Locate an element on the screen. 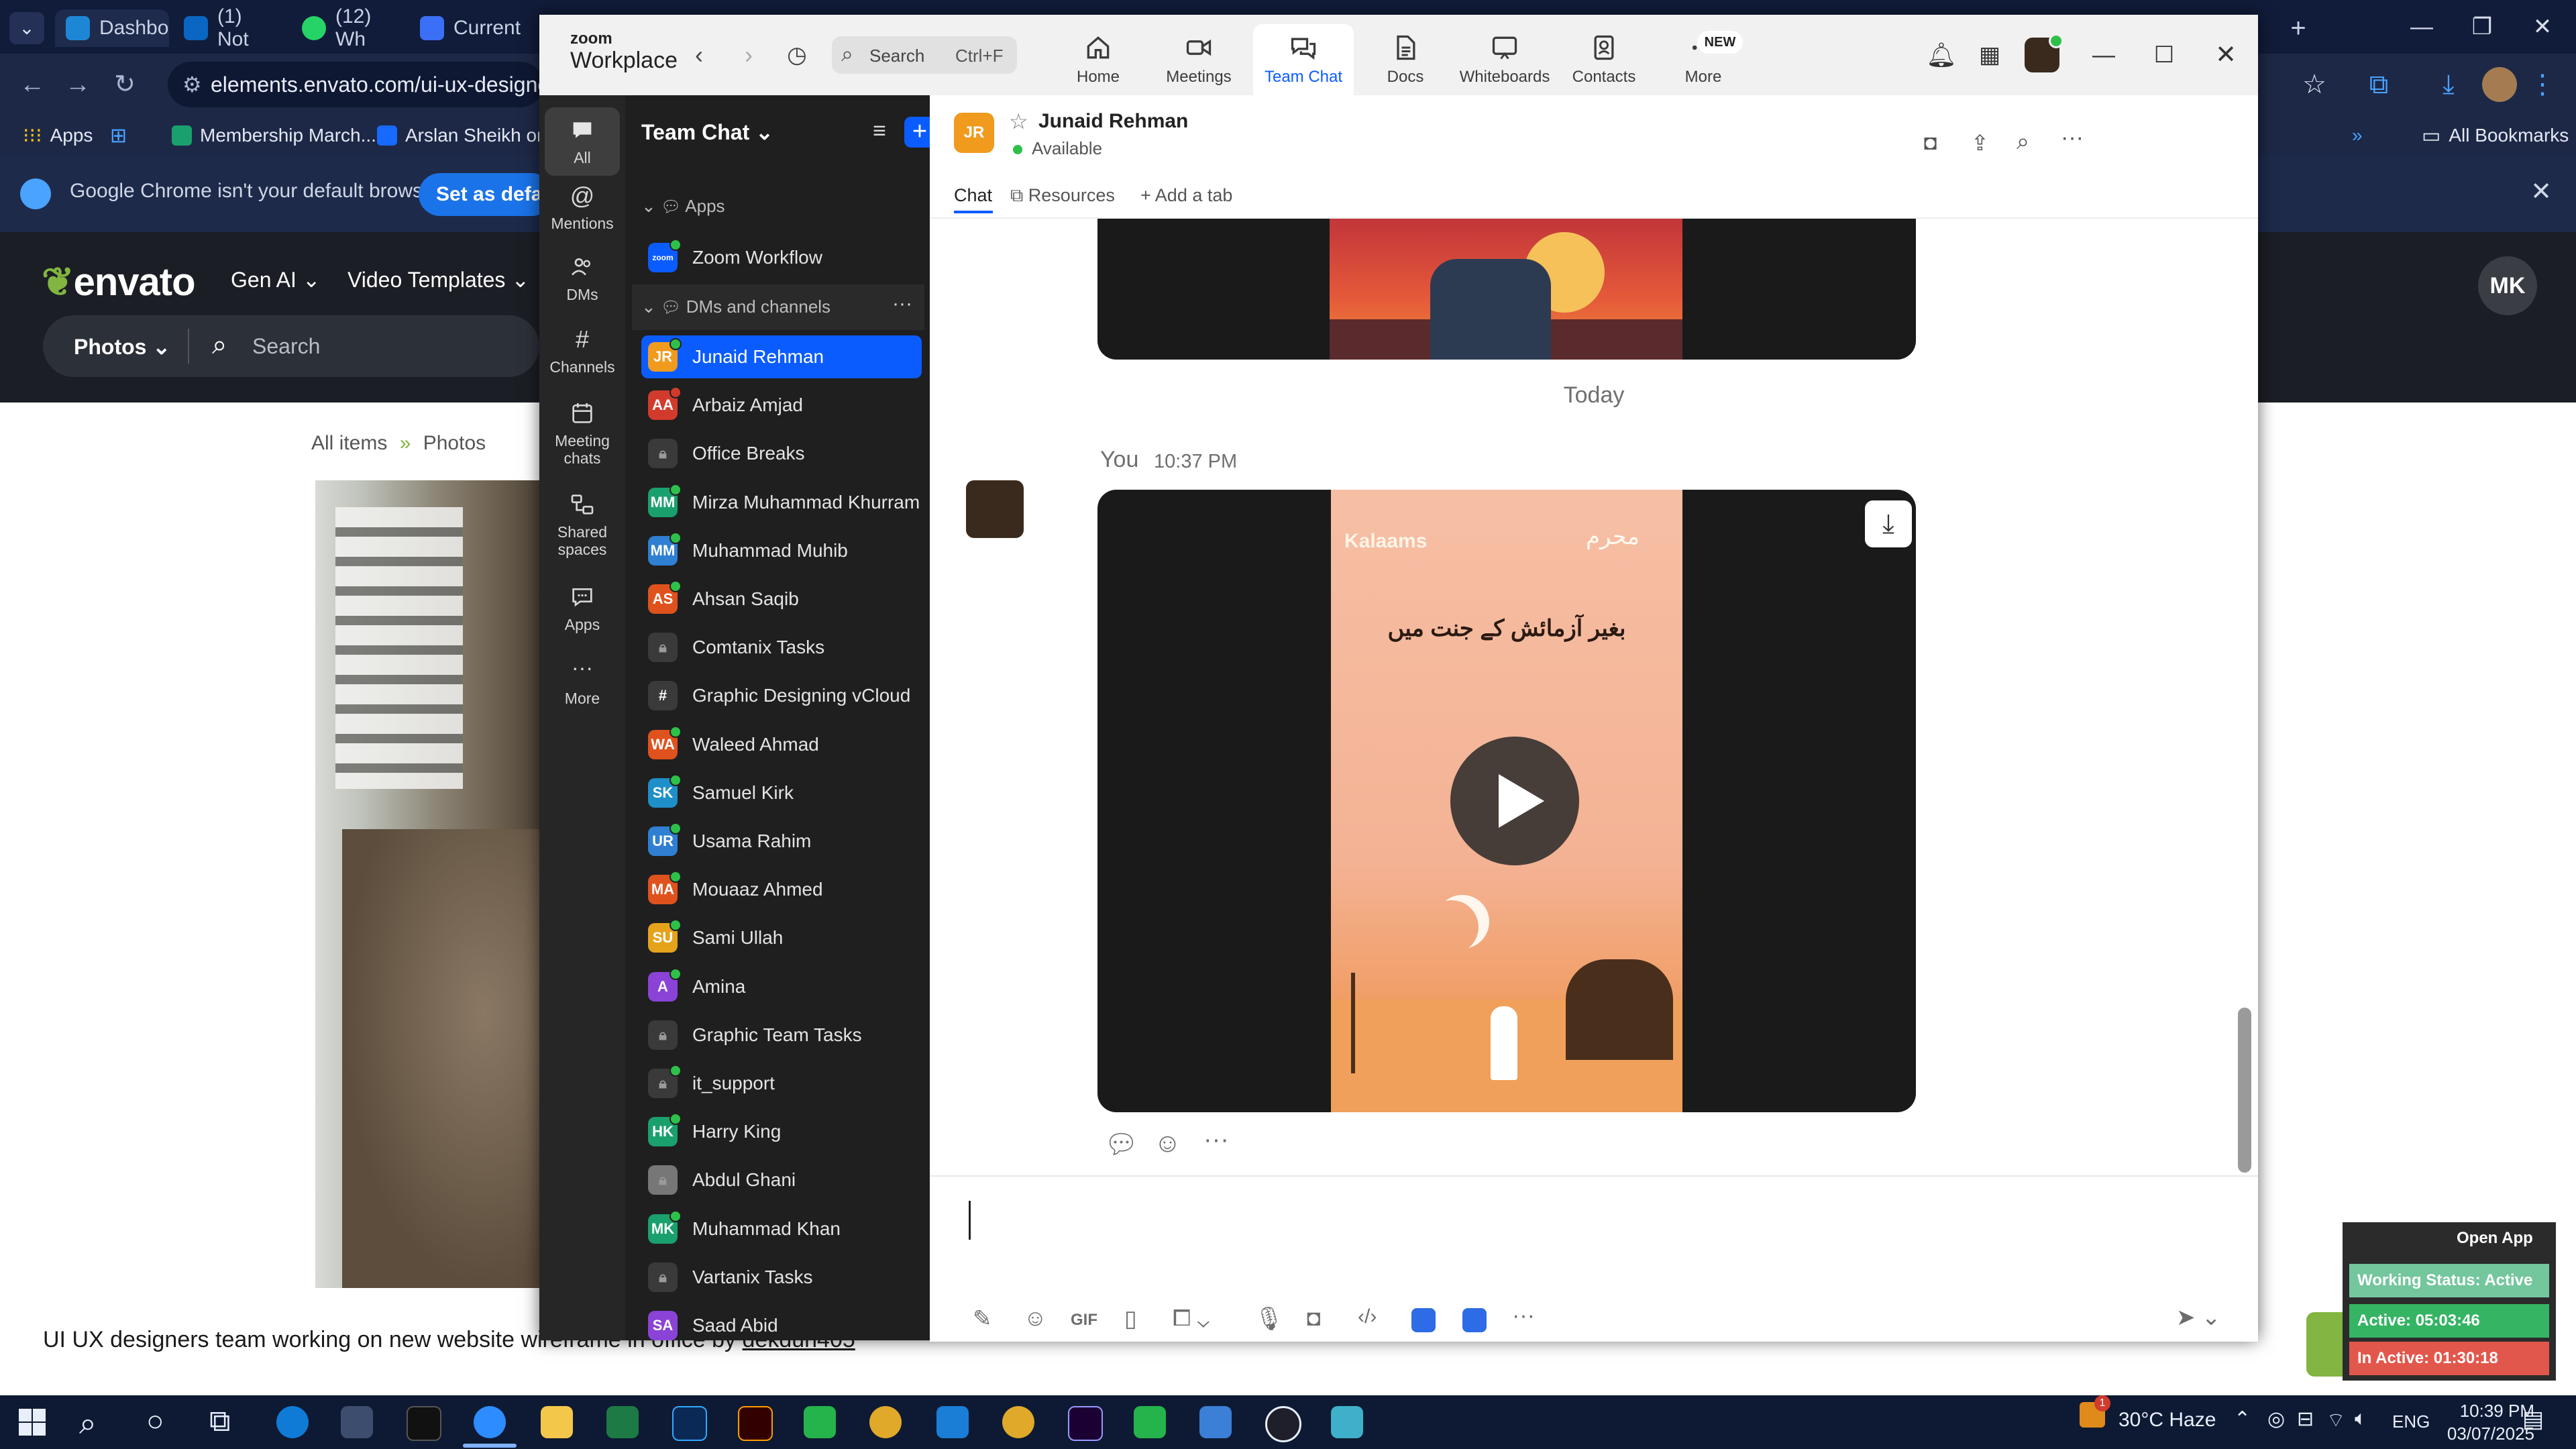 The image size is (2576, 1449). composer-more-icon: ··· is located at coordinates (1523, 1316).